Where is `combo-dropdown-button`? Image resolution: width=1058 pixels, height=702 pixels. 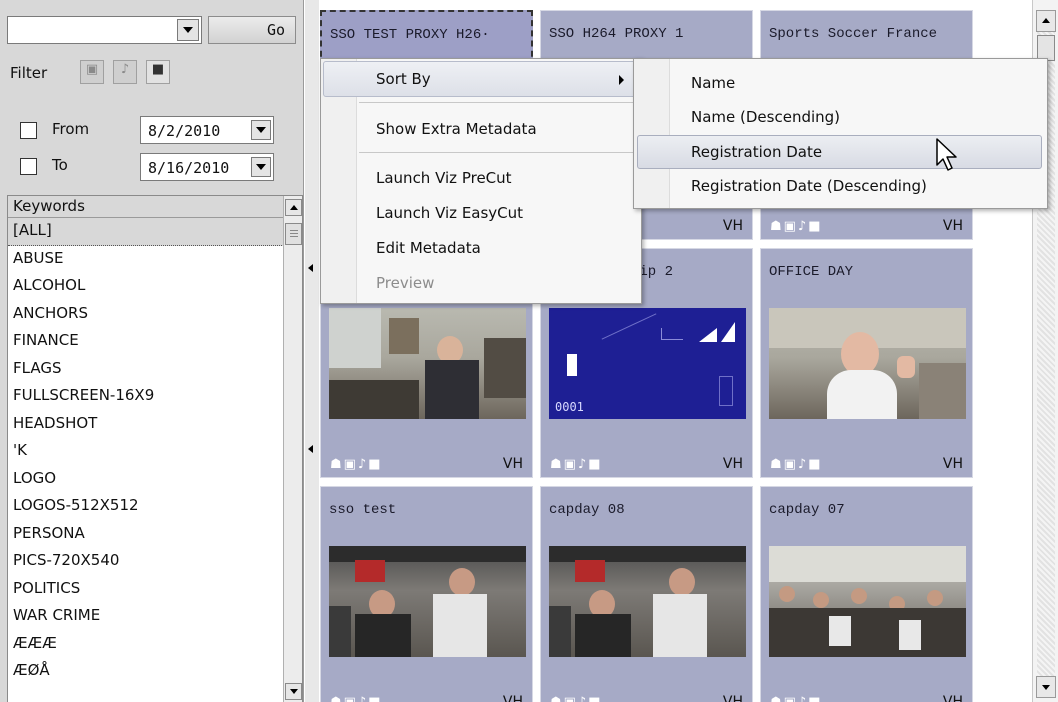
combo-dropdown-button is located at coordinates (188, 30).